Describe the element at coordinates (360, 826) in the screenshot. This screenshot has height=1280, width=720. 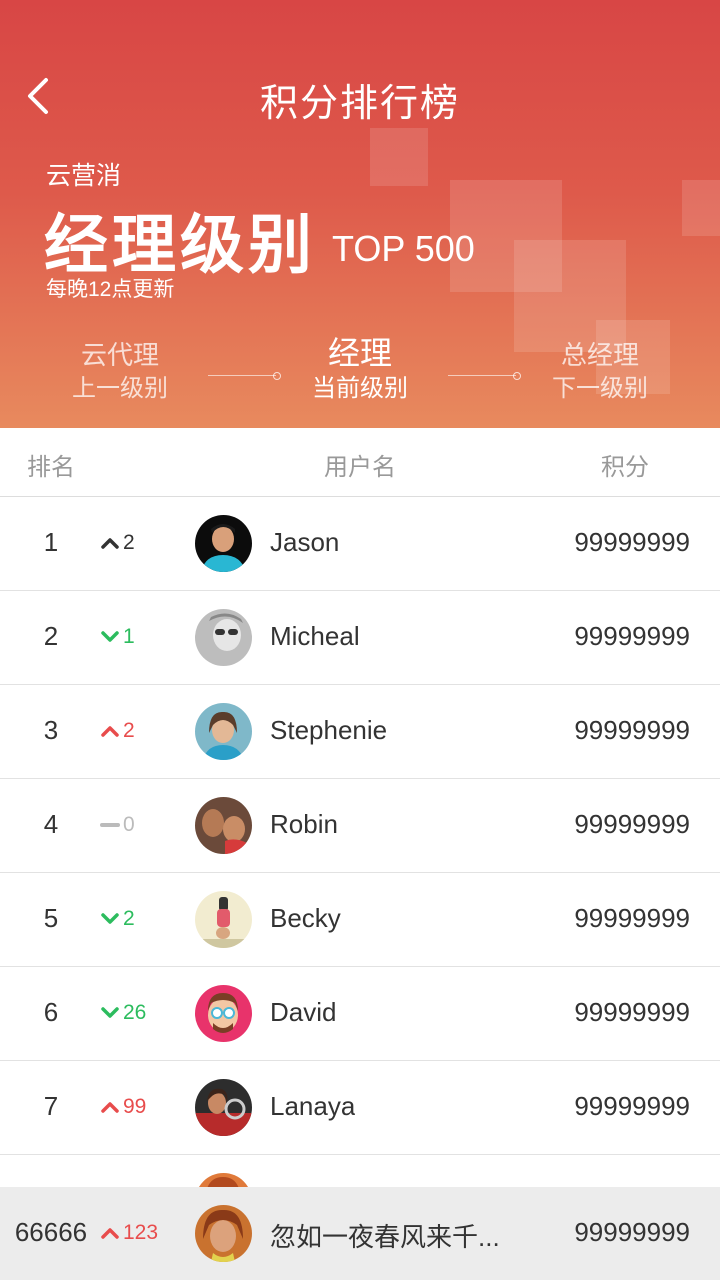
I see `table-row: 4 0 Robin 99999999` at that location.